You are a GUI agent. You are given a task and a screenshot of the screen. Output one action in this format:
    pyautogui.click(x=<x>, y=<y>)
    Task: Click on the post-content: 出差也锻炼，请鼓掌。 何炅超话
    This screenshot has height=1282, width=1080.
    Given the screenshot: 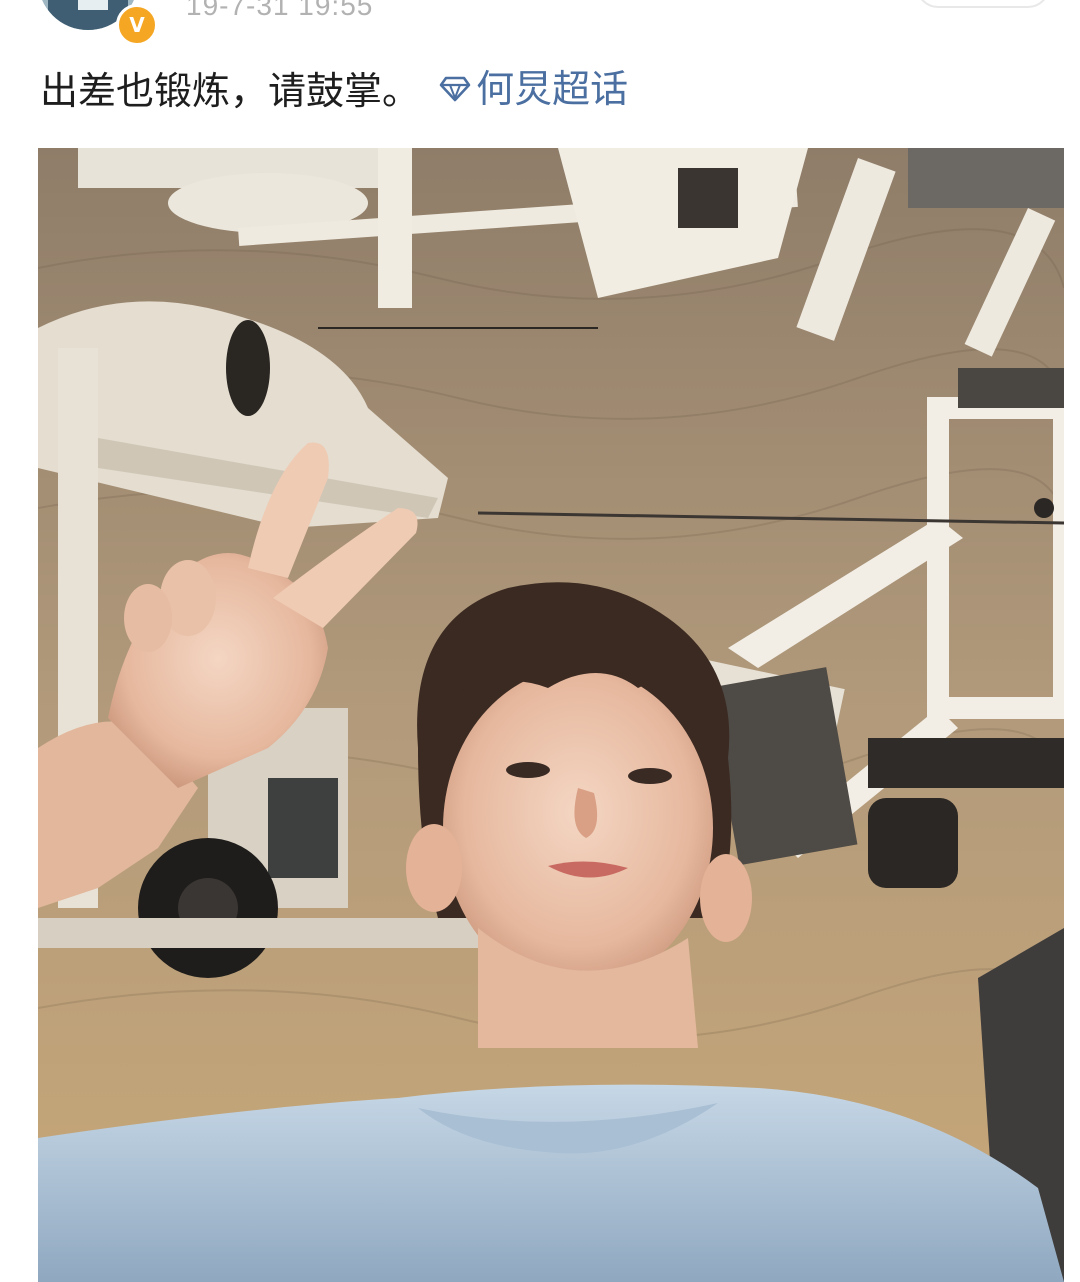 What is the action you would take?
    pyautogui.click(x=334, y=90)
    